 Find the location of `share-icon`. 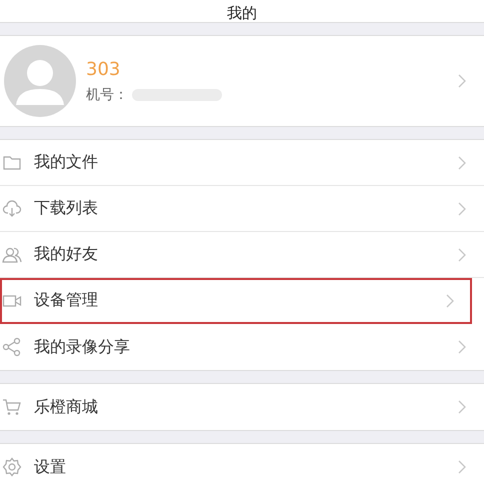

share-icon is located at coordinates (12, 347).